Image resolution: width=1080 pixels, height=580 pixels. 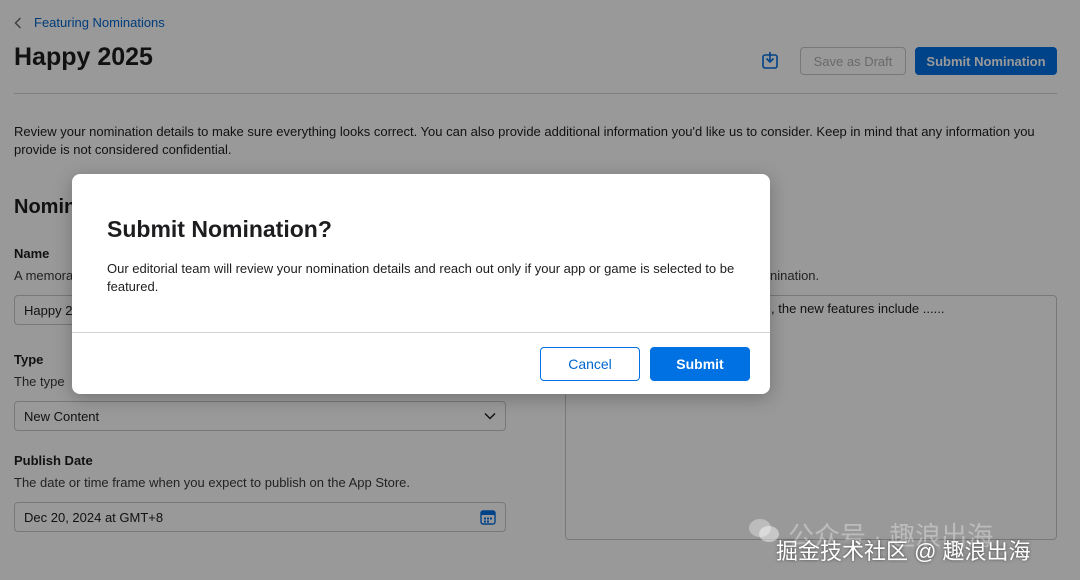 What do you see at coordinates (421, 332) in the screenshot?
I see `dialog-divider` at bounding box center [421, 332].